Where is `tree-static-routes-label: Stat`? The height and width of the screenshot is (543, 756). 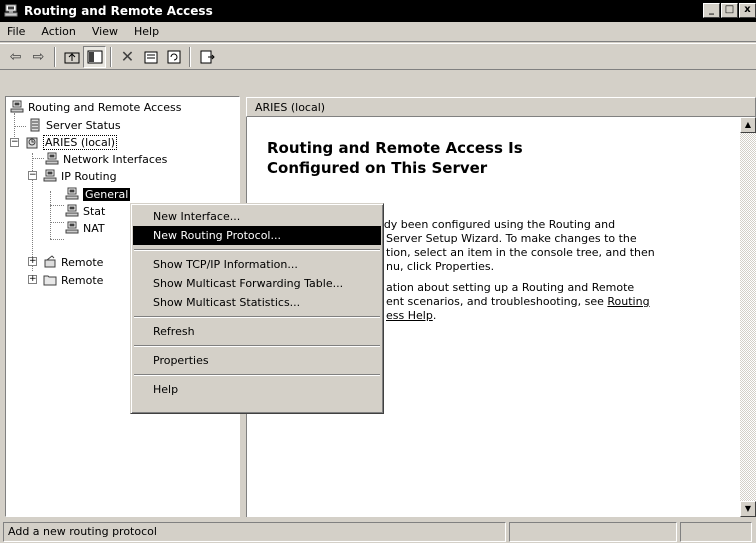
tree-static-routes-label: Stat is located at coordinates (94, 211).